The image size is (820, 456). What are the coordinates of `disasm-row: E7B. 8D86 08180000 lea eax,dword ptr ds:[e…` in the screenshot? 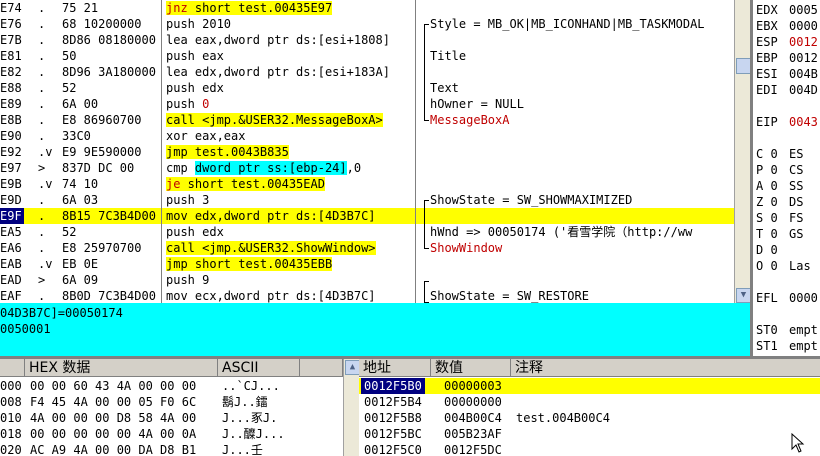 It's located at (367, 40).